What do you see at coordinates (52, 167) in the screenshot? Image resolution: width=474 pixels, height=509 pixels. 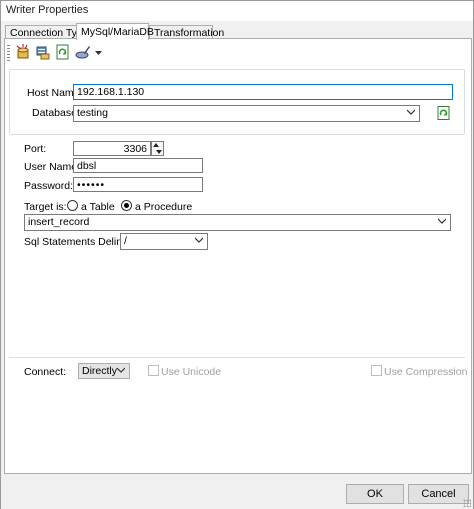 I see `user-name-label: User Name:` at bounding box center [52, 167].